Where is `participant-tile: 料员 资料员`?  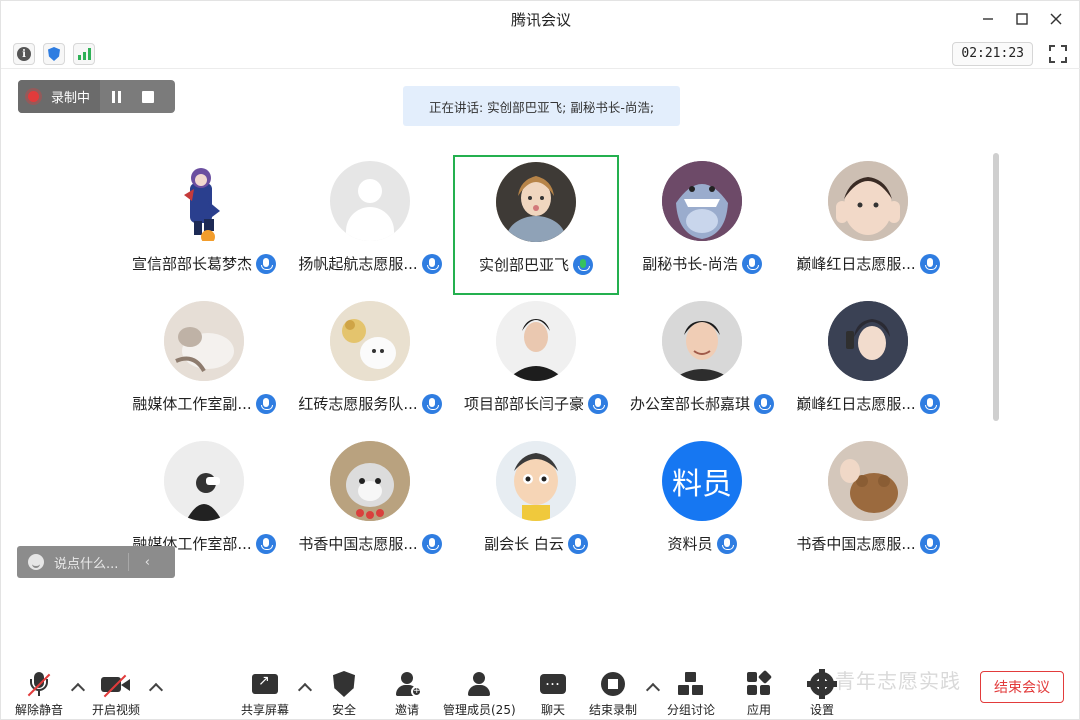 participant-tile: 料员 资料员 is located at coordinates (702, 501).